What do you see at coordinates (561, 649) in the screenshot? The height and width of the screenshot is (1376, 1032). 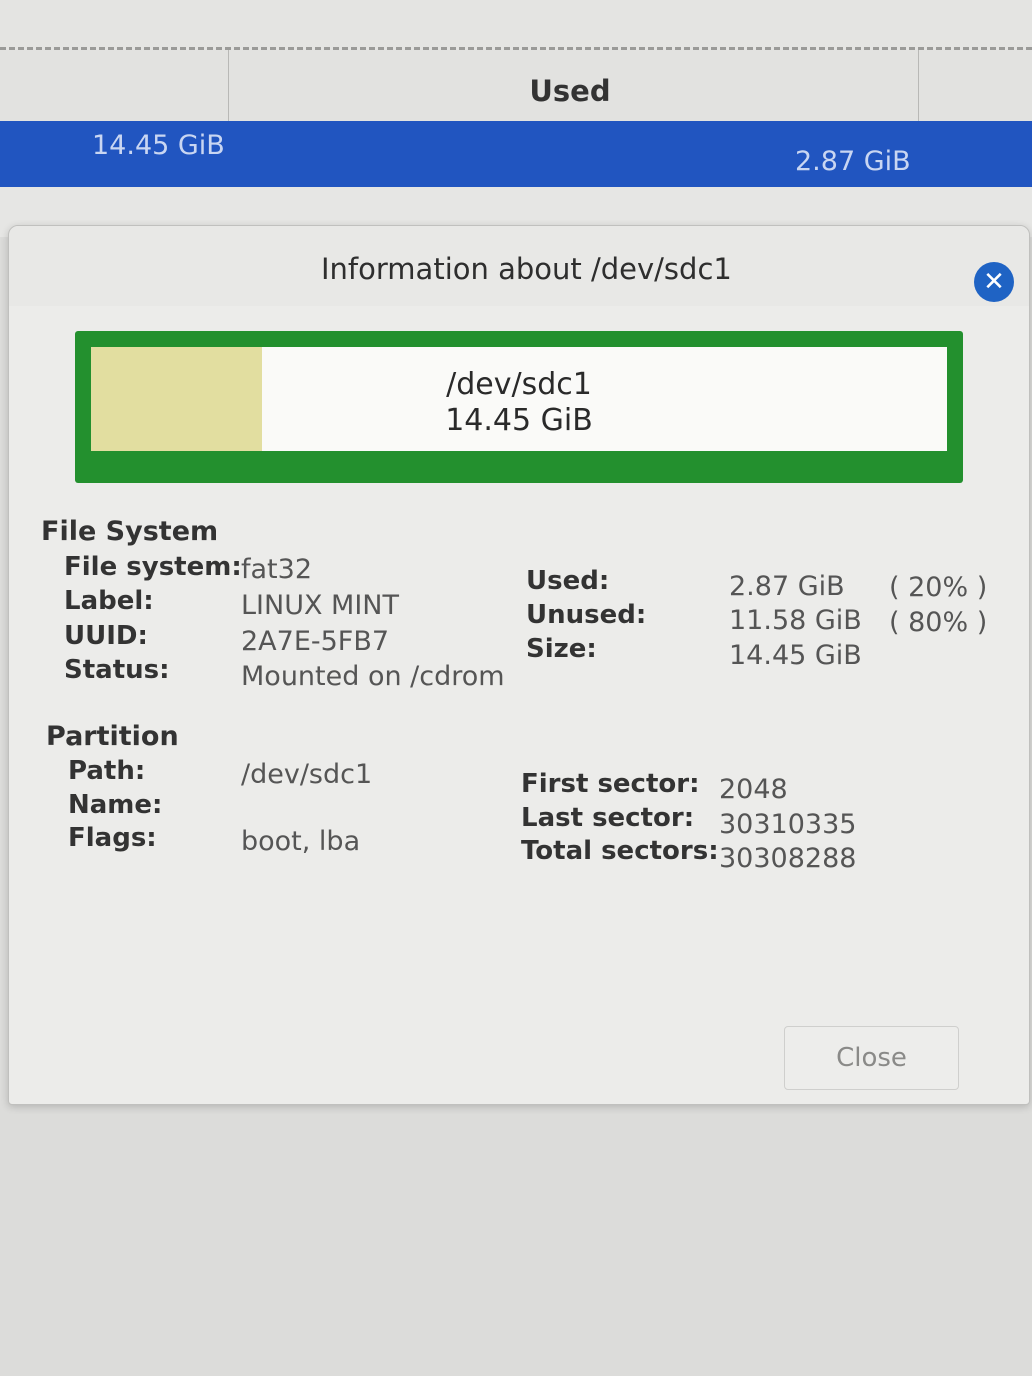 I see `size-label: Size:` at bounding box center [561, 649].